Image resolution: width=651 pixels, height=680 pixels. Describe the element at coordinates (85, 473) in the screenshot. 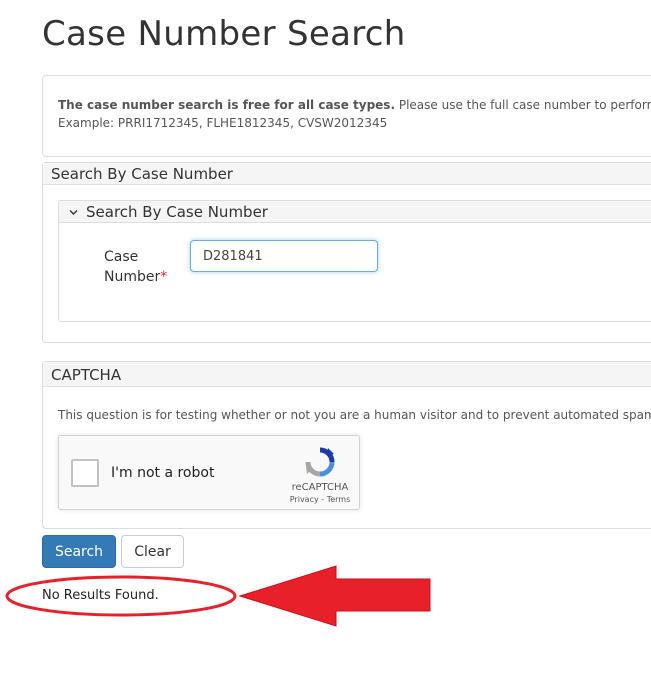

I see `recaptcha-checkbox` at that location.